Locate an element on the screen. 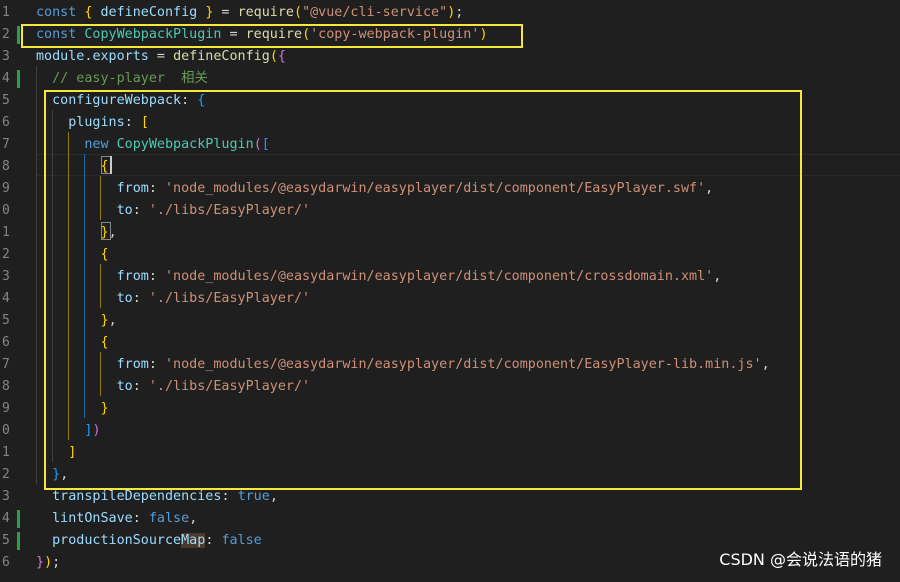  code-token: require is located at coordinates (265, 12).